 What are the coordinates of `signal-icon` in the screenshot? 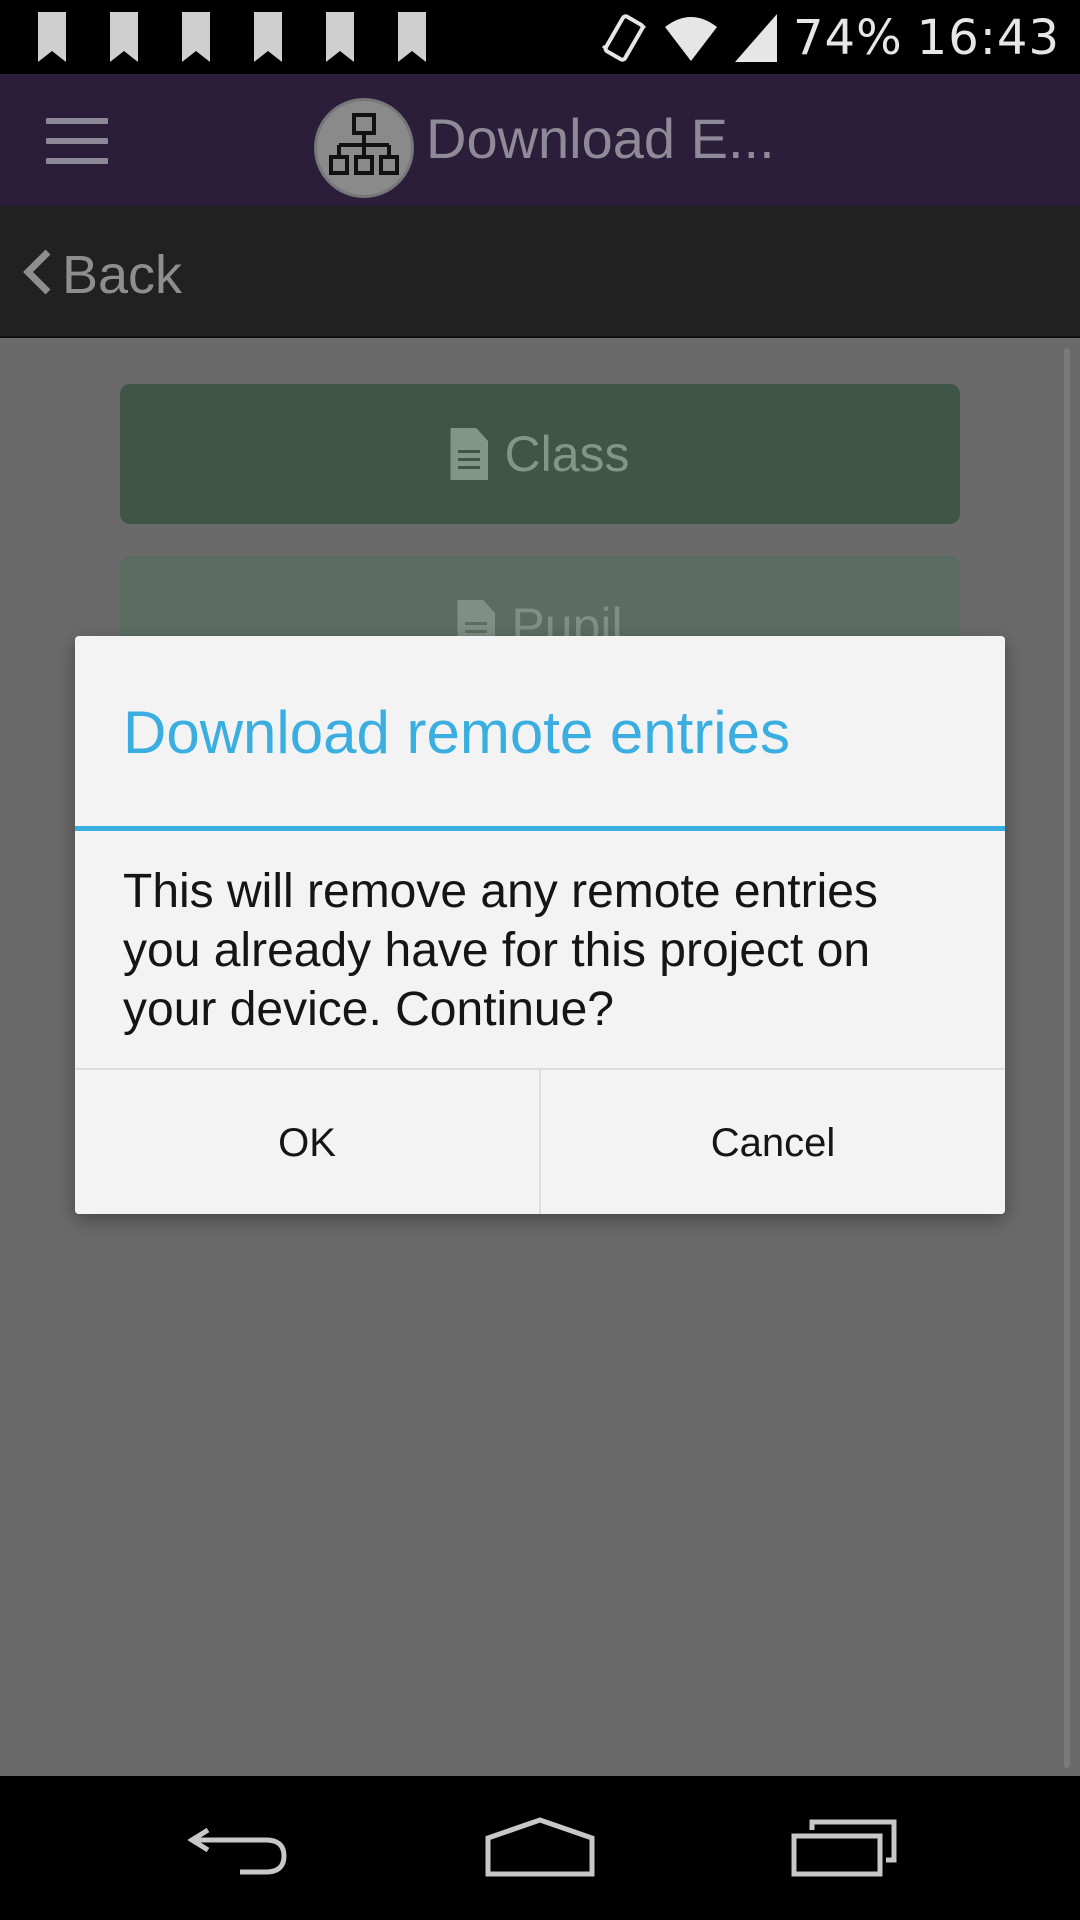 It's located at (755, 38).